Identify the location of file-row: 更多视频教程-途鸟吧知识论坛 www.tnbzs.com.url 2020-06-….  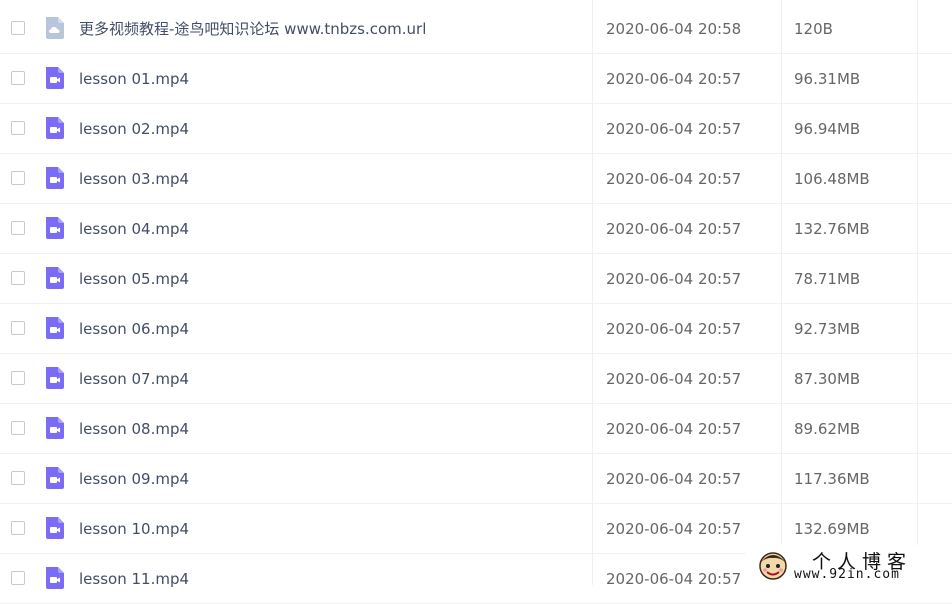
(476, 29).